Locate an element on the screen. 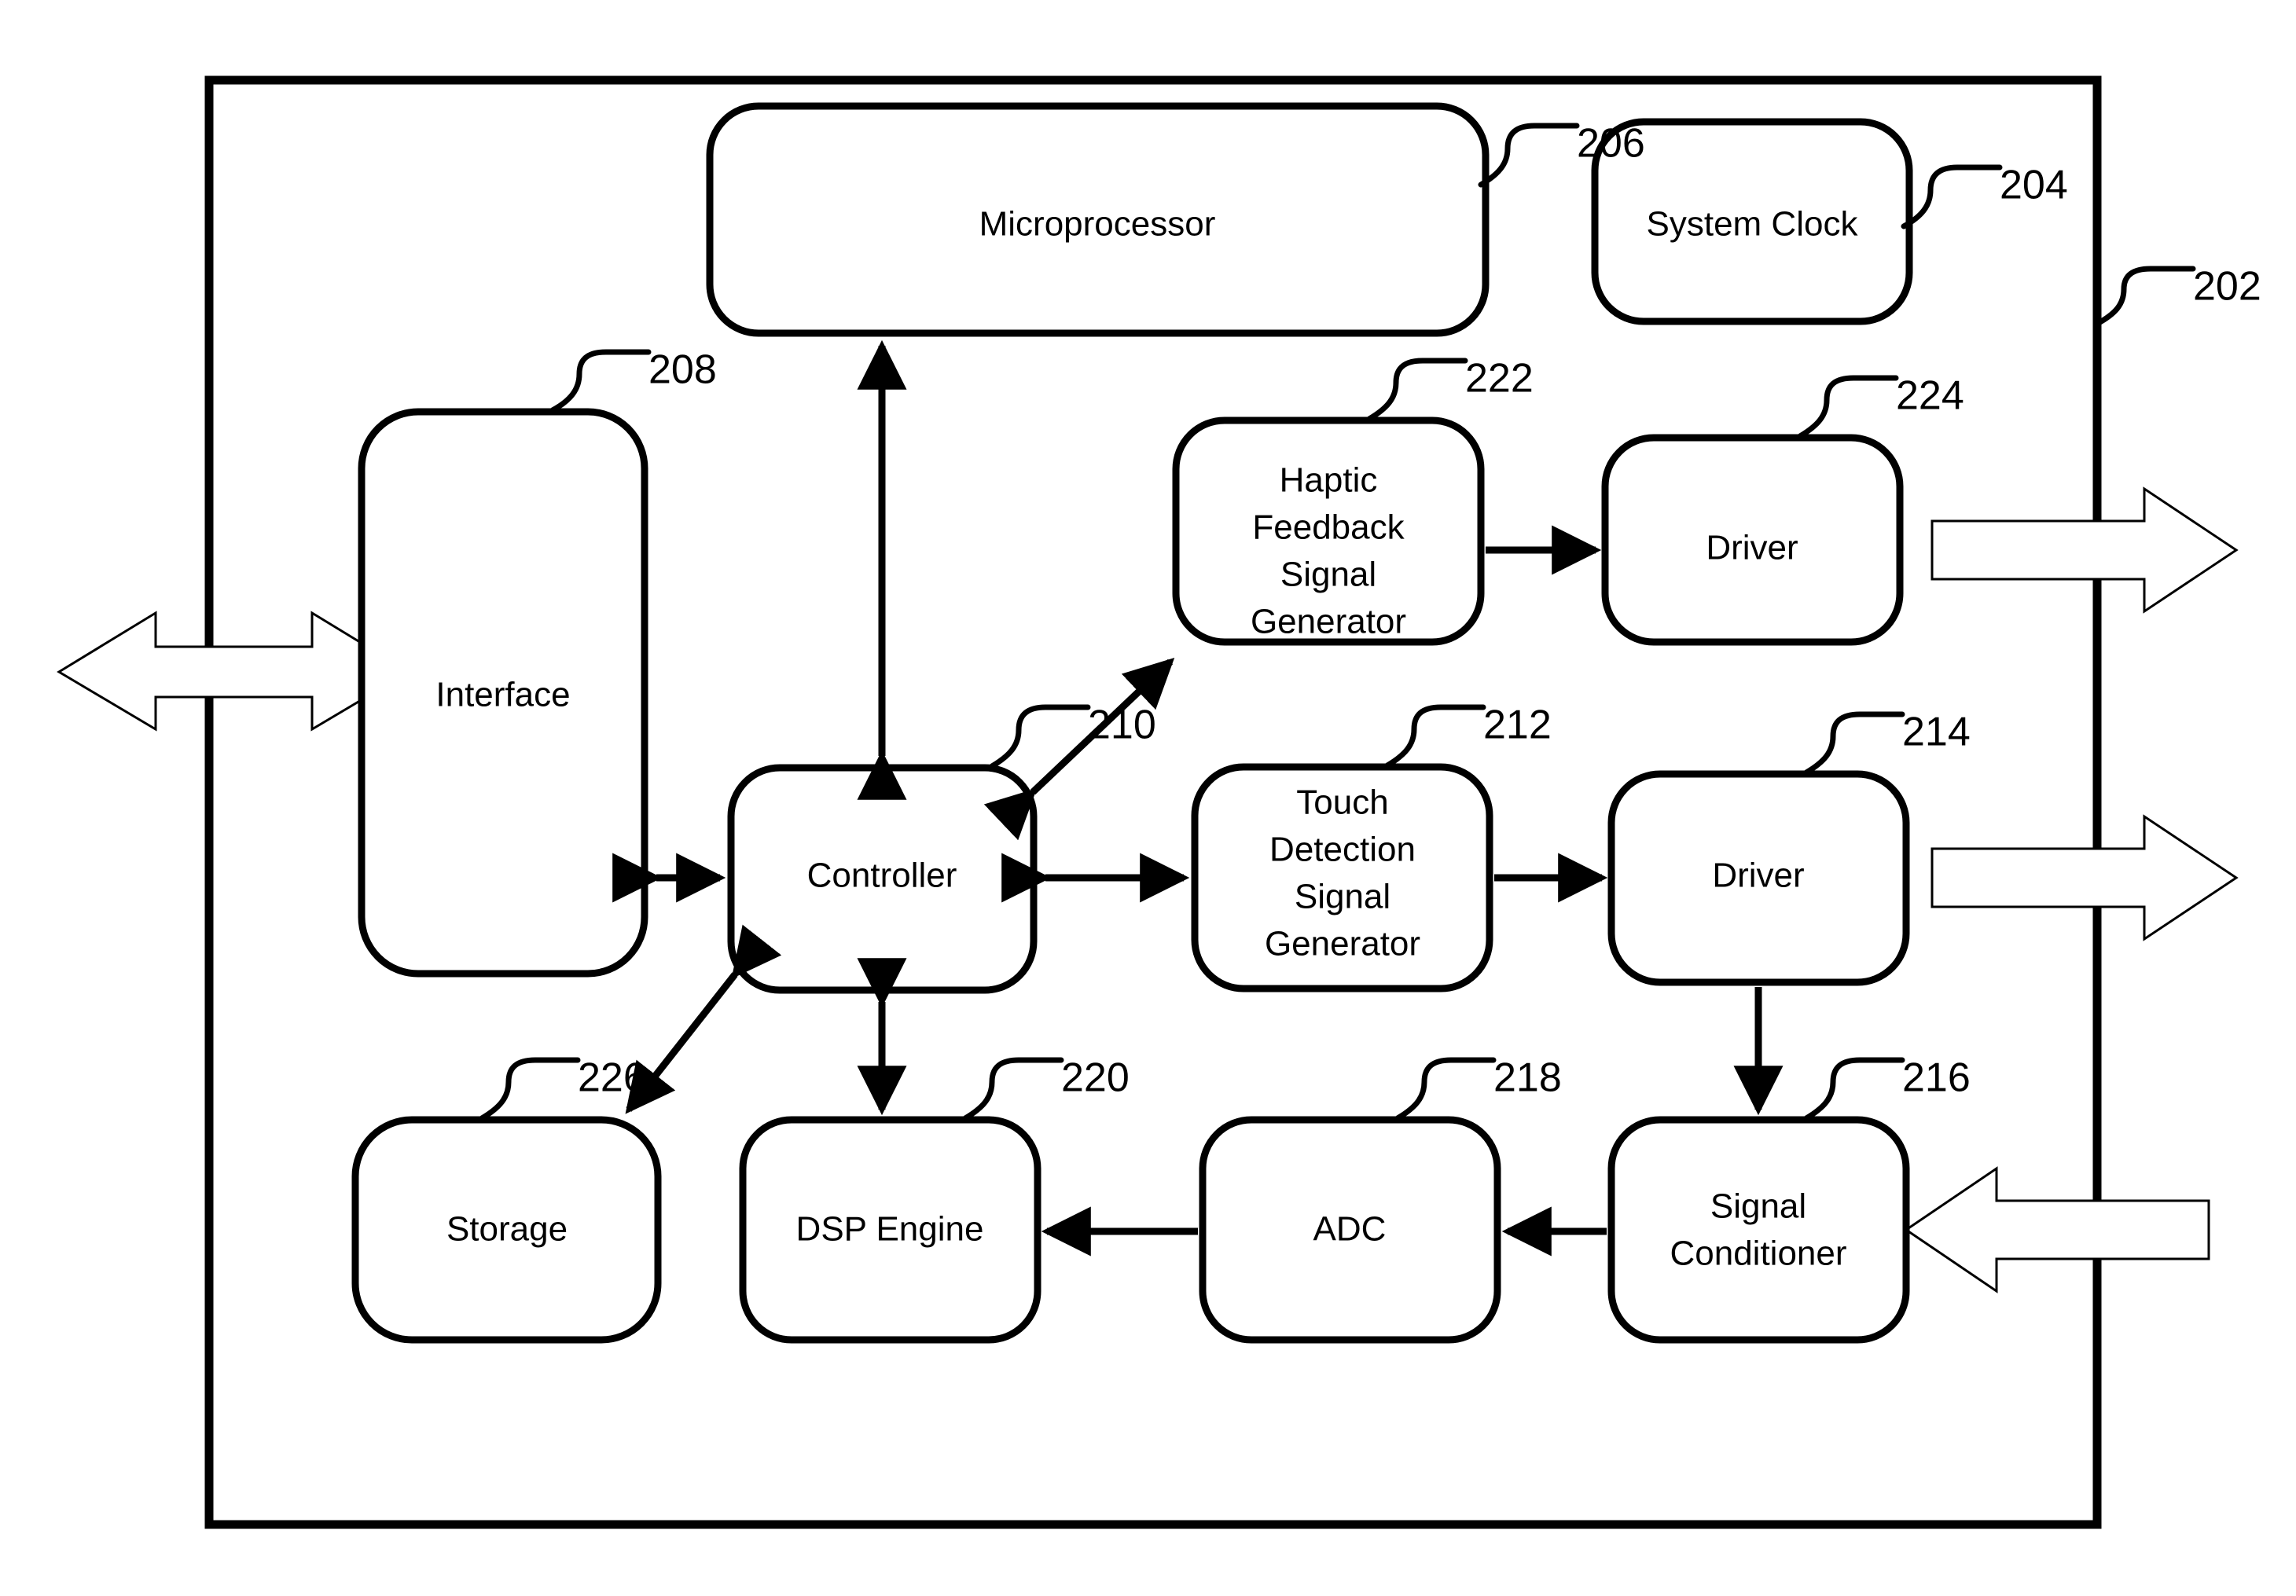 Image resolution: width=2296 pixels, height=1596 pixels. block-adc-label: ADC is located at coordinates (1350, 1229).